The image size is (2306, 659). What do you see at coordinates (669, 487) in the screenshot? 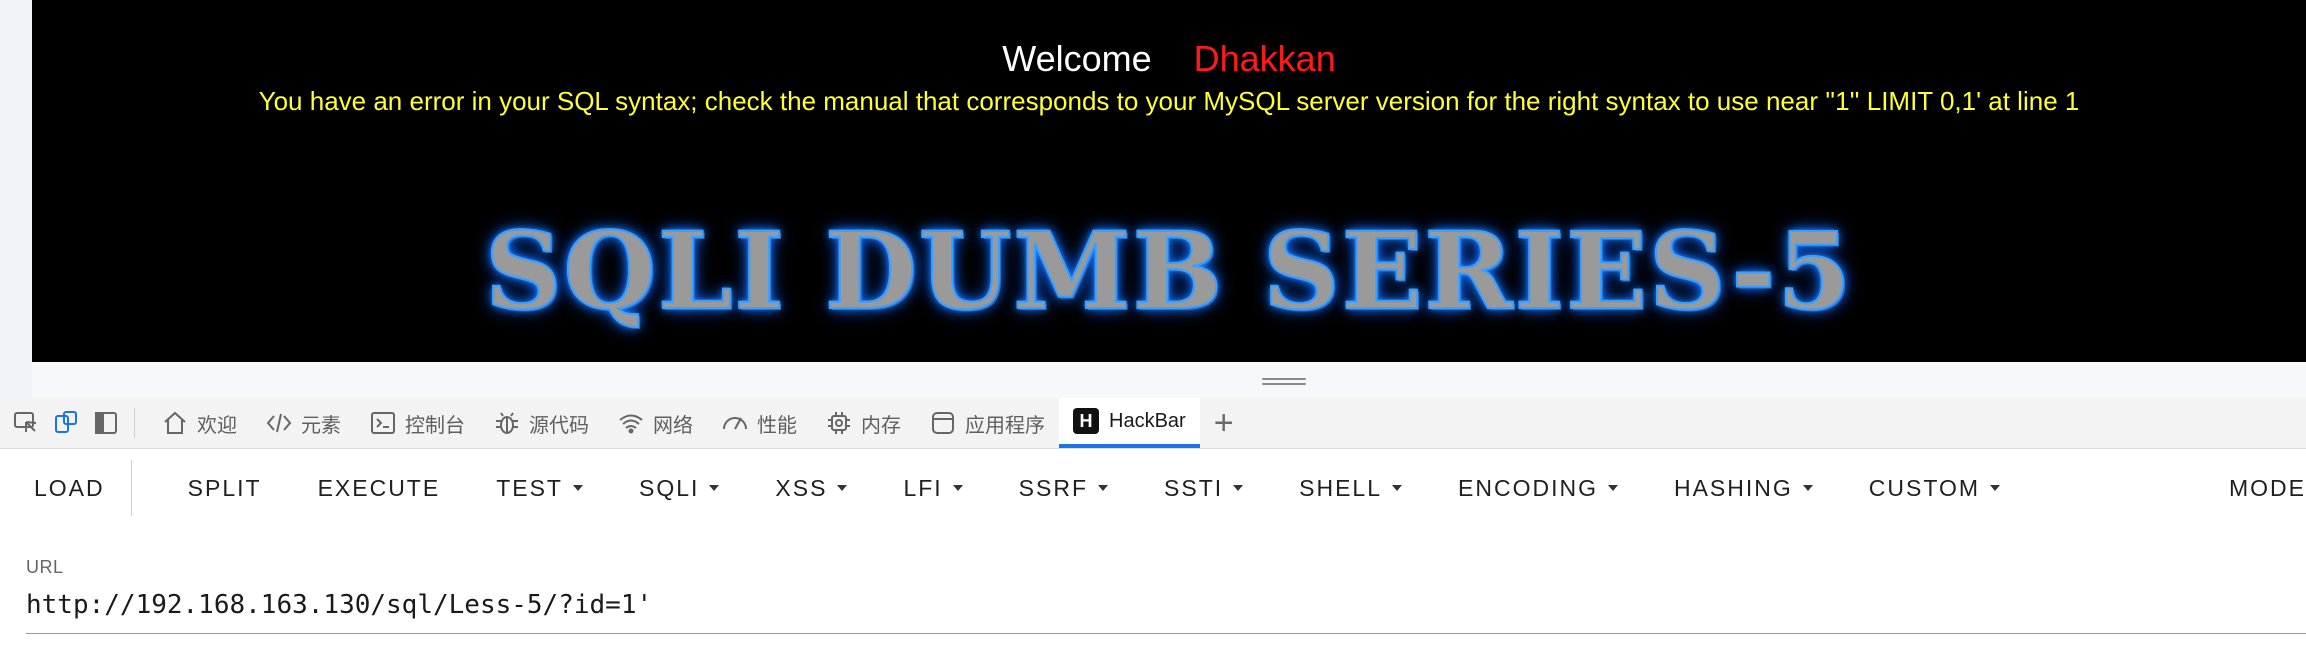
I see `button-label: SQLI` at bounding box center [669, 487].